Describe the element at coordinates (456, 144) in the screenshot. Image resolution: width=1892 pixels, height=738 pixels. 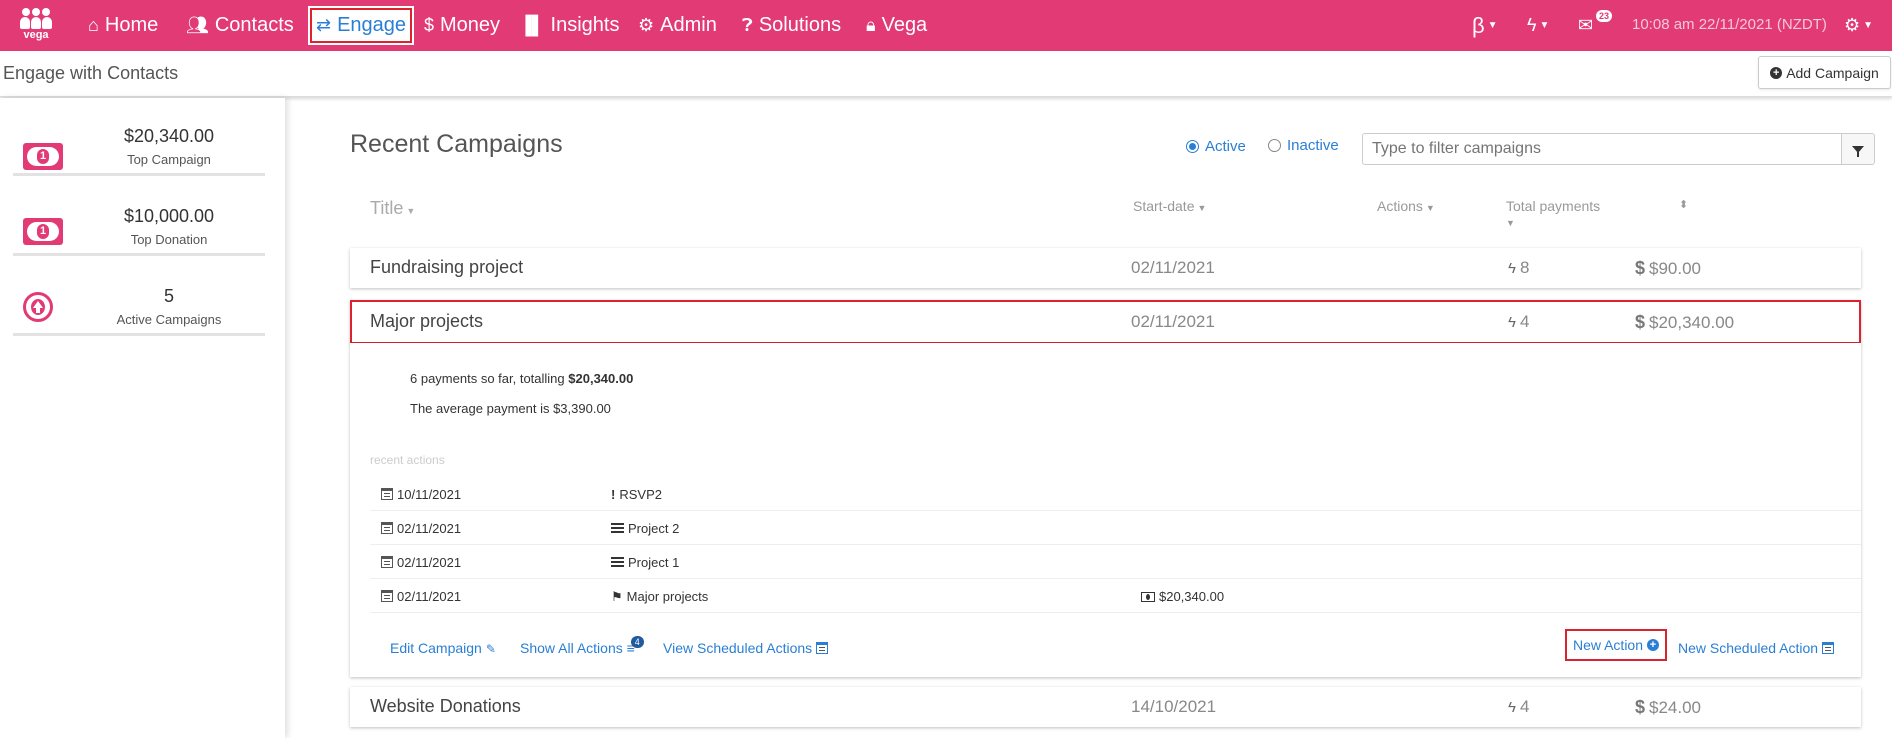
I see `recent-campaigns-title: Recent Campaigns` at that location.